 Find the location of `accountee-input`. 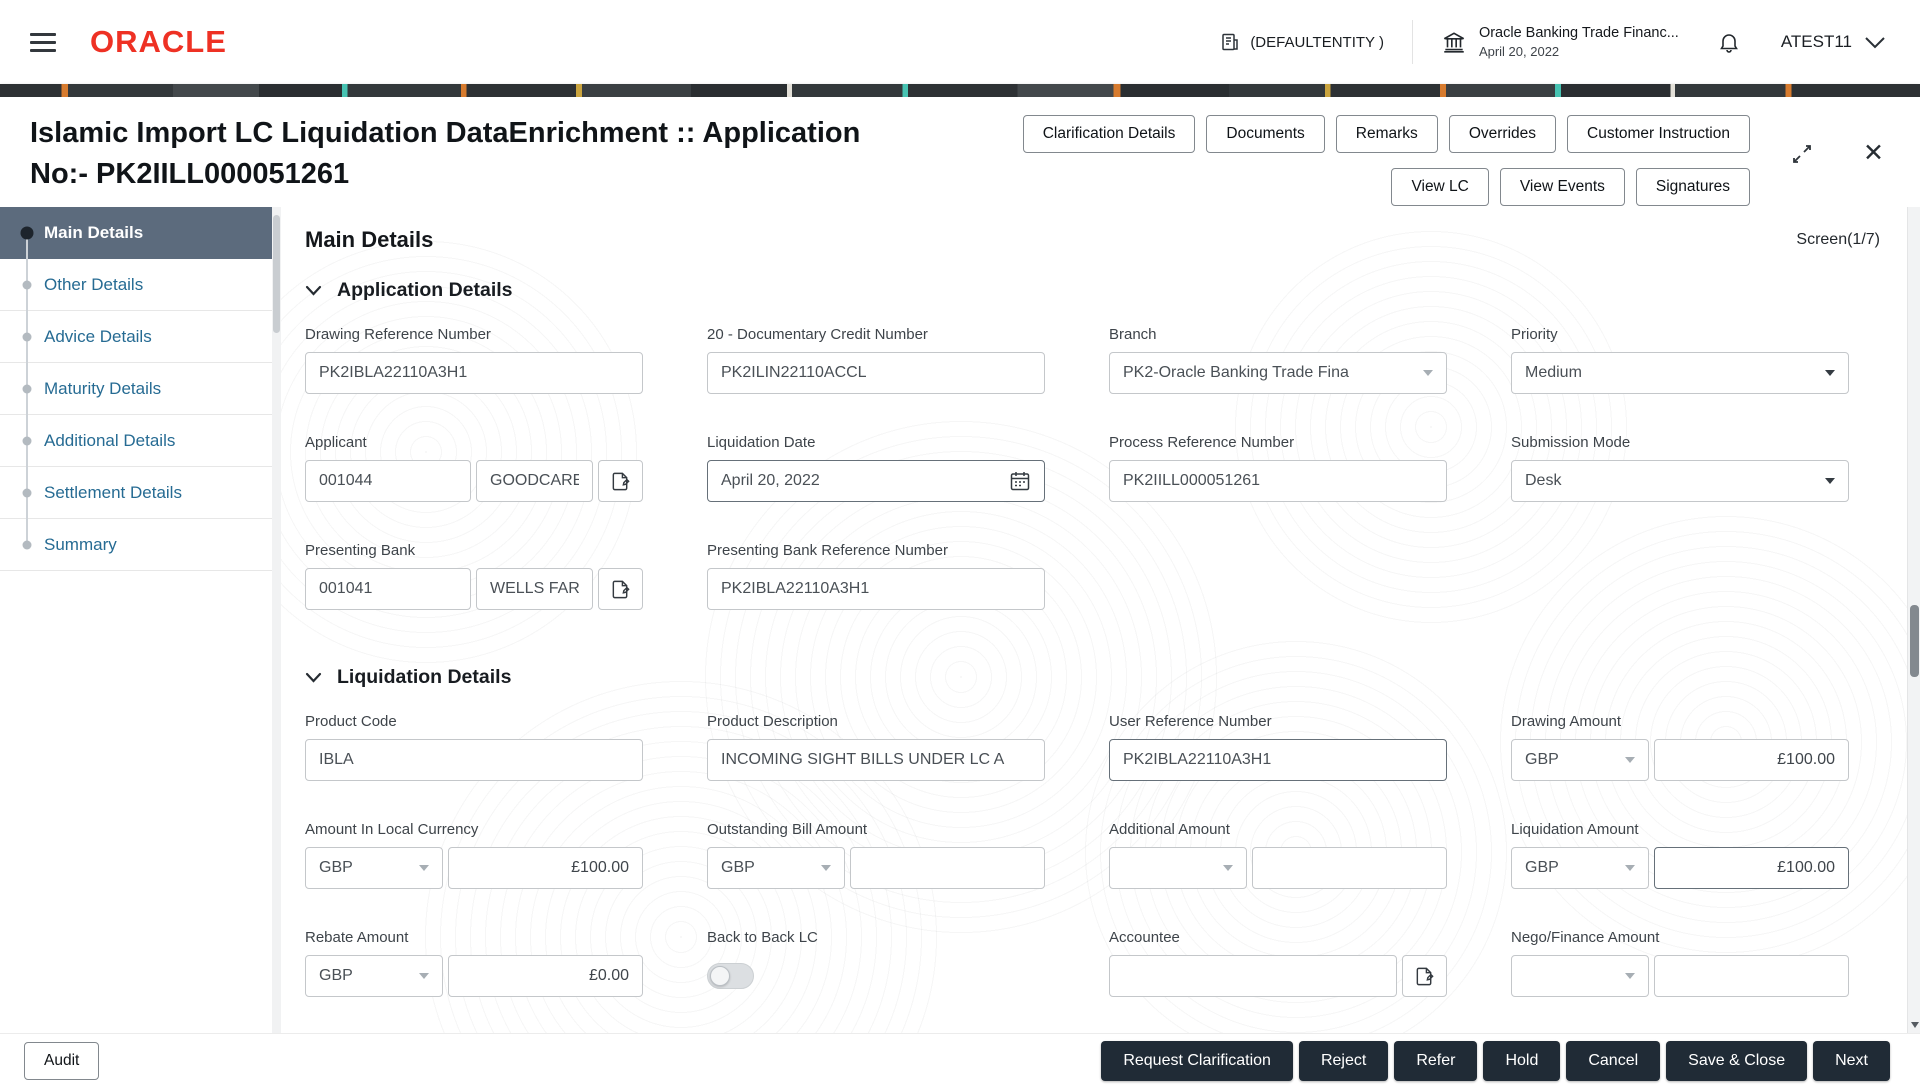

accountee-input is located at coordinates (1253, 976).